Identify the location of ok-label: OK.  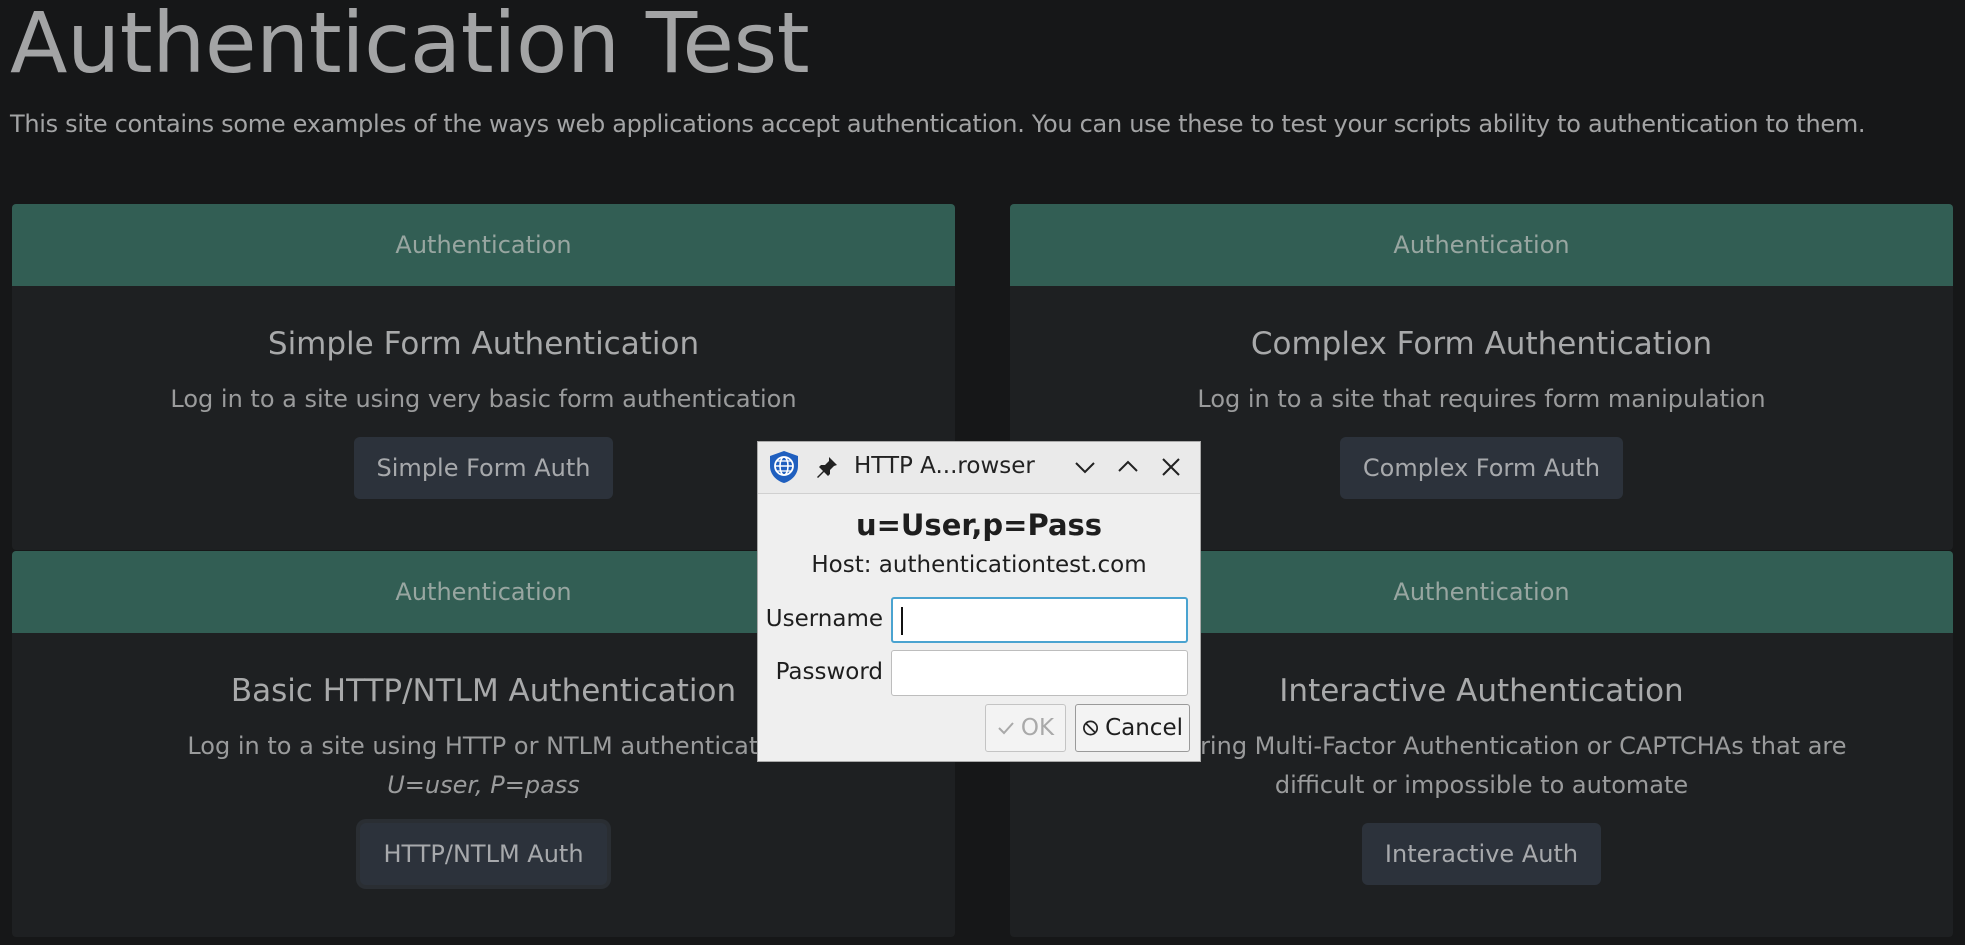
(1037, 728).